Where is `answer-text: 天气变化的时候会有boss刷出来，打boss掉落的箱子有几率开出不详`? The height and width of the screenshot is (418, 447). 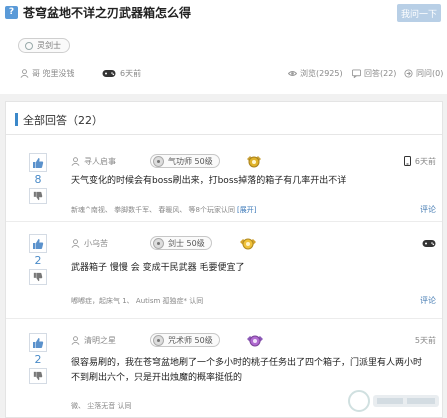 answer-text: 天气变化的时候会有boss刷出来，打boss掉落的箱子有几率开出不详 is located at coordinates (209, 181).